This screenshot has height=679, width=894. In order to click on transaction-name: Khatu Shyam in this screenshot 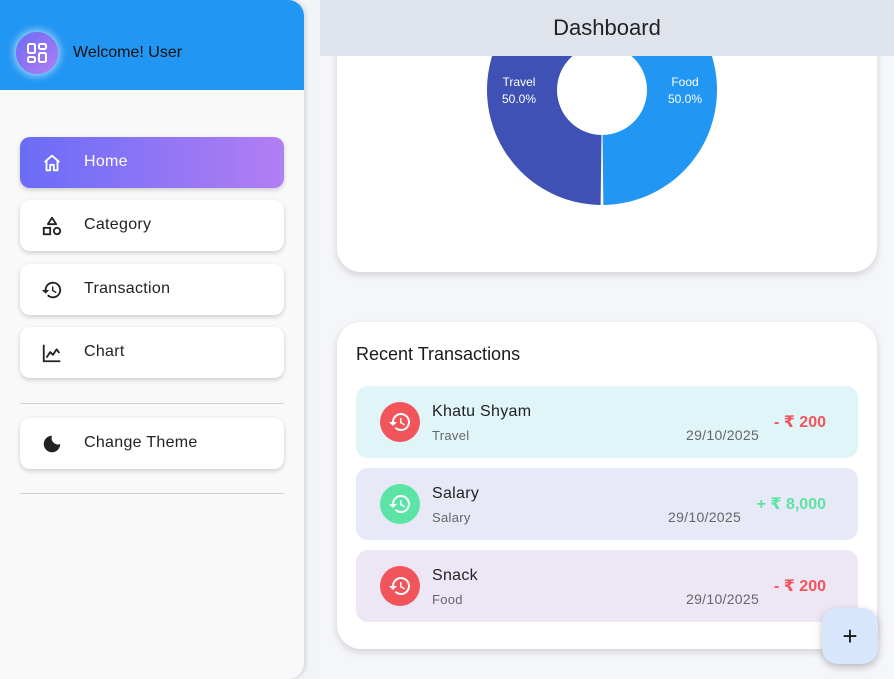, I will do `click(482, 411)`.